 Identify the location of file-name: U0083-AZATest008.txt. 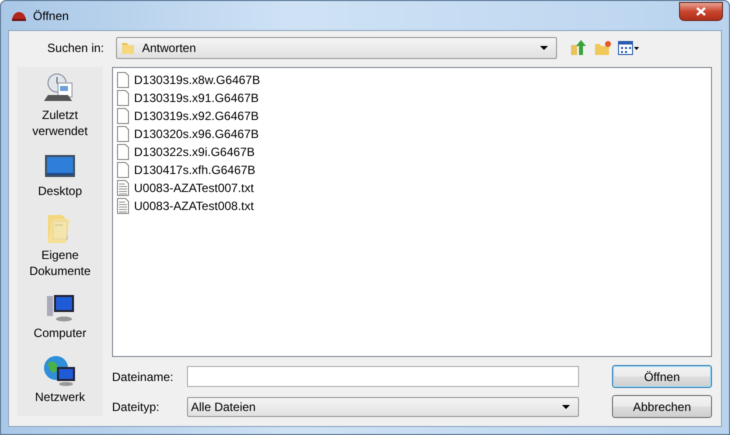
(194, 206).